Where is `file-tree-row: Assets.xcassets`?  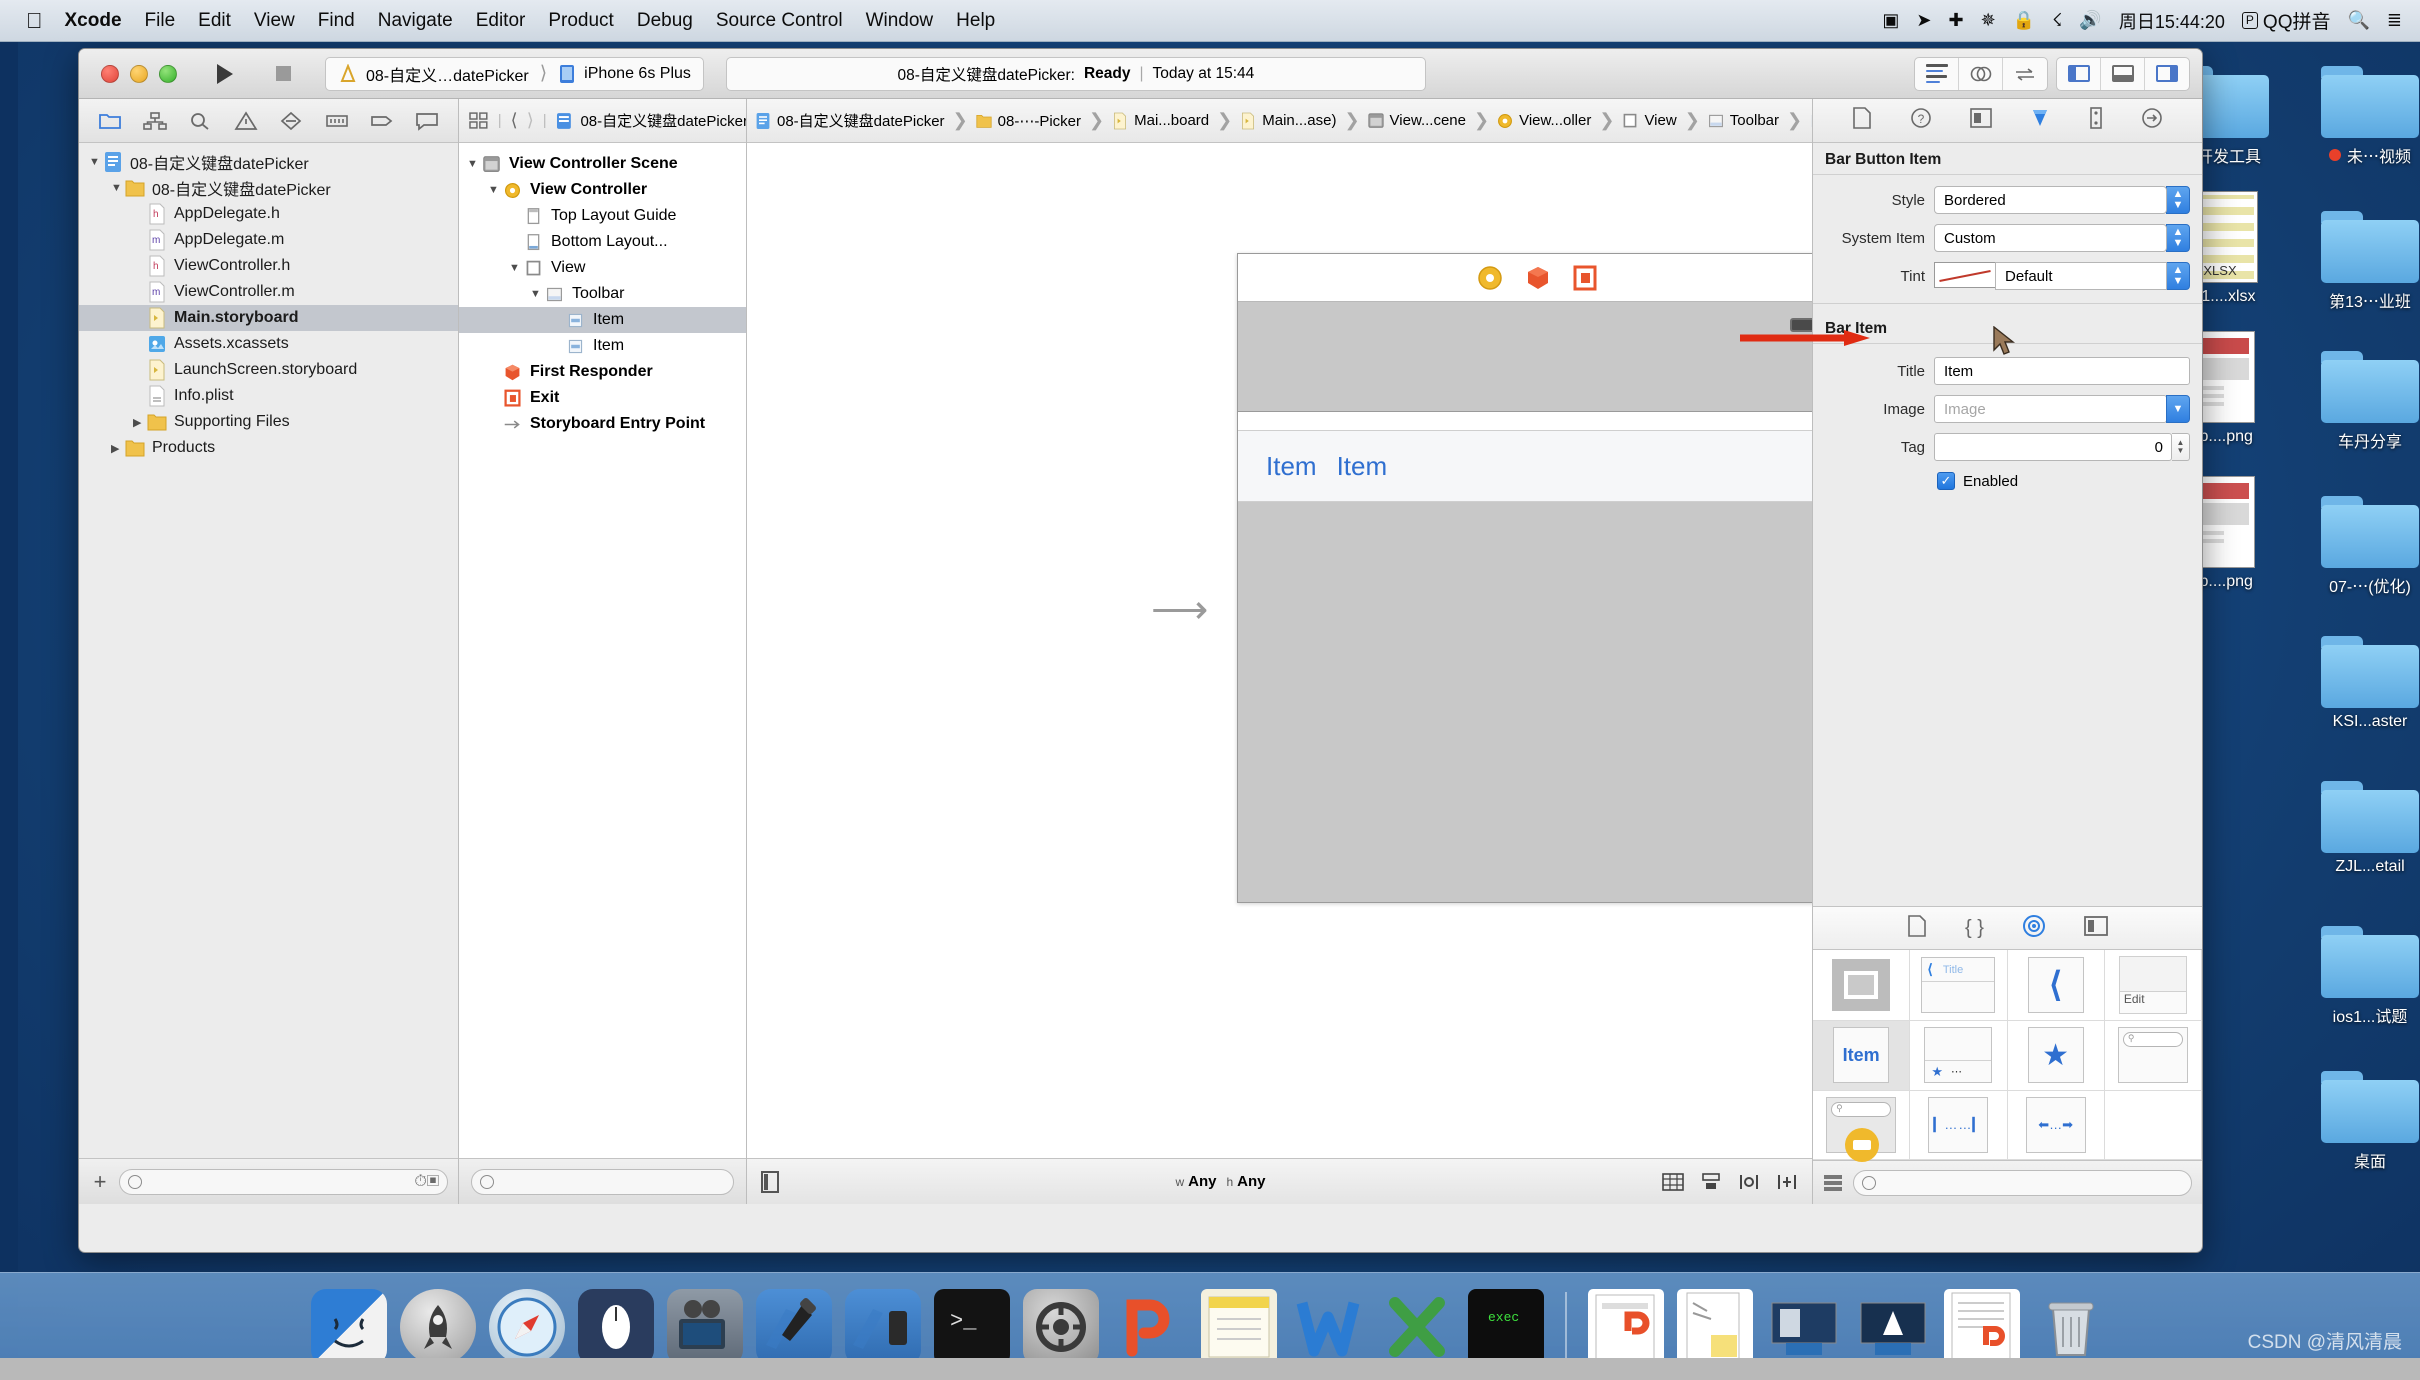
file-tree-row: Assets.xcassets is located at coordinates (268, 344).